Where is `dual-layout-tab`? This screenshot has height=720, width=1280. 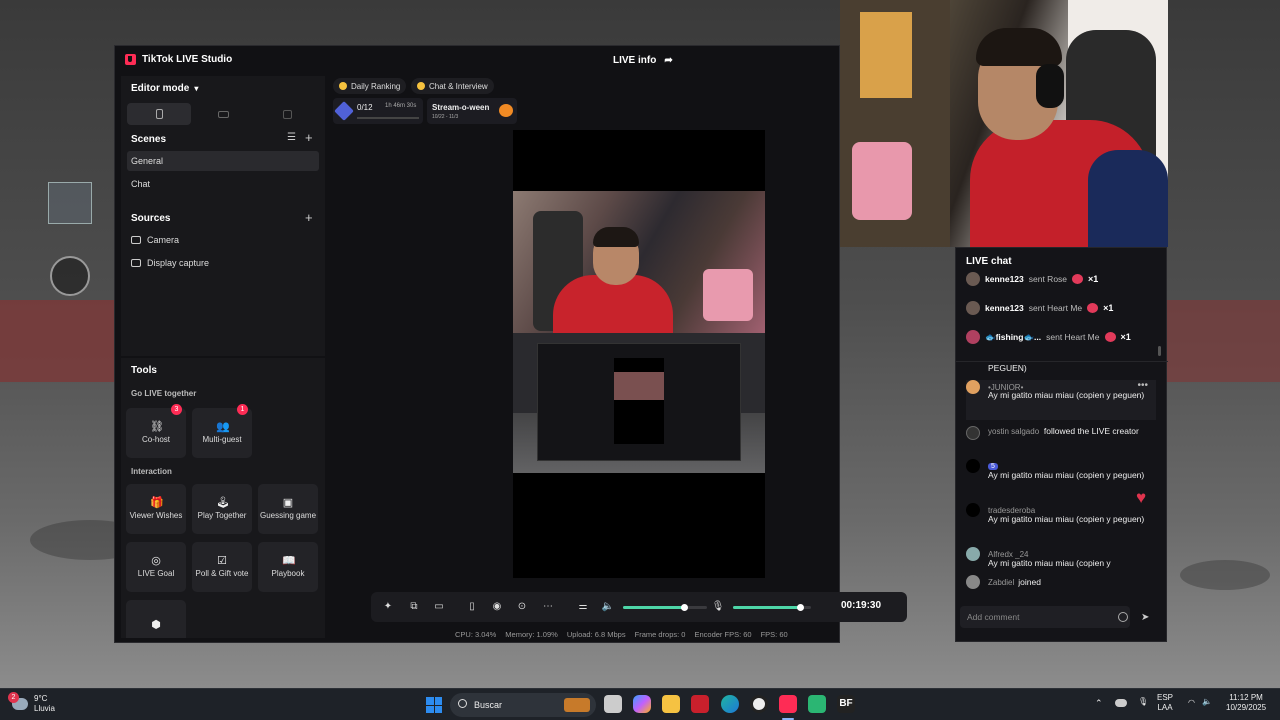 dual-layout-tab is located at coordinates (287, 114).